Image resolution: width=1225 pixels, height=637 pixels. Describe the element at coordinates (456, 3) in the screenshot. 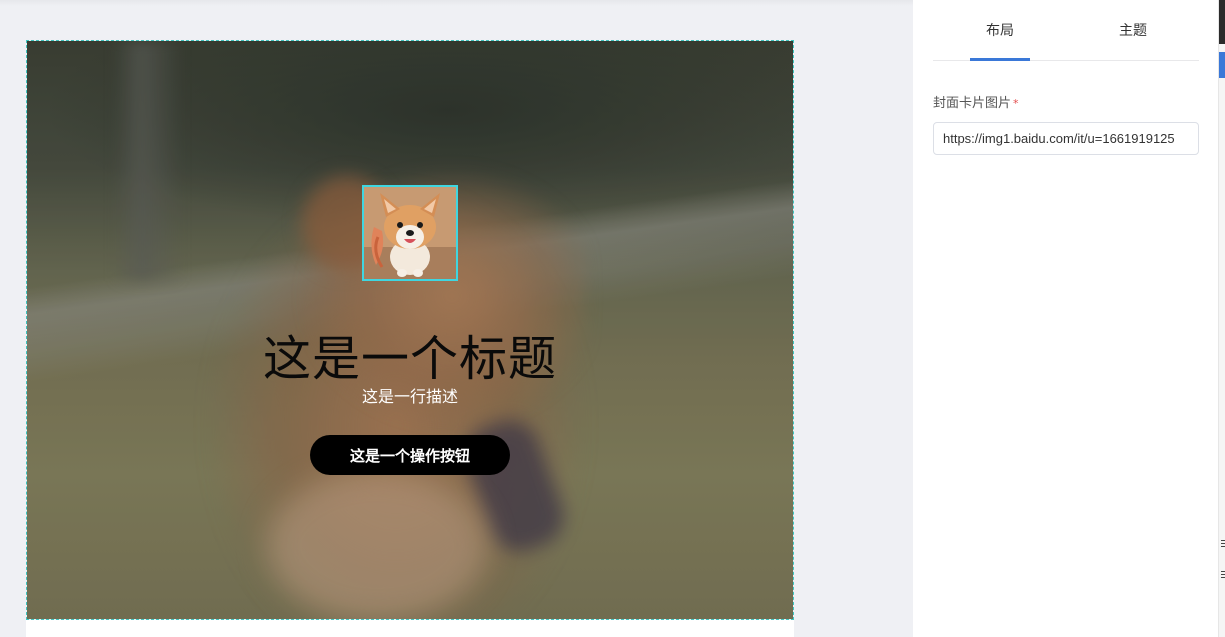

I see `canvas-top-strip` at that location.